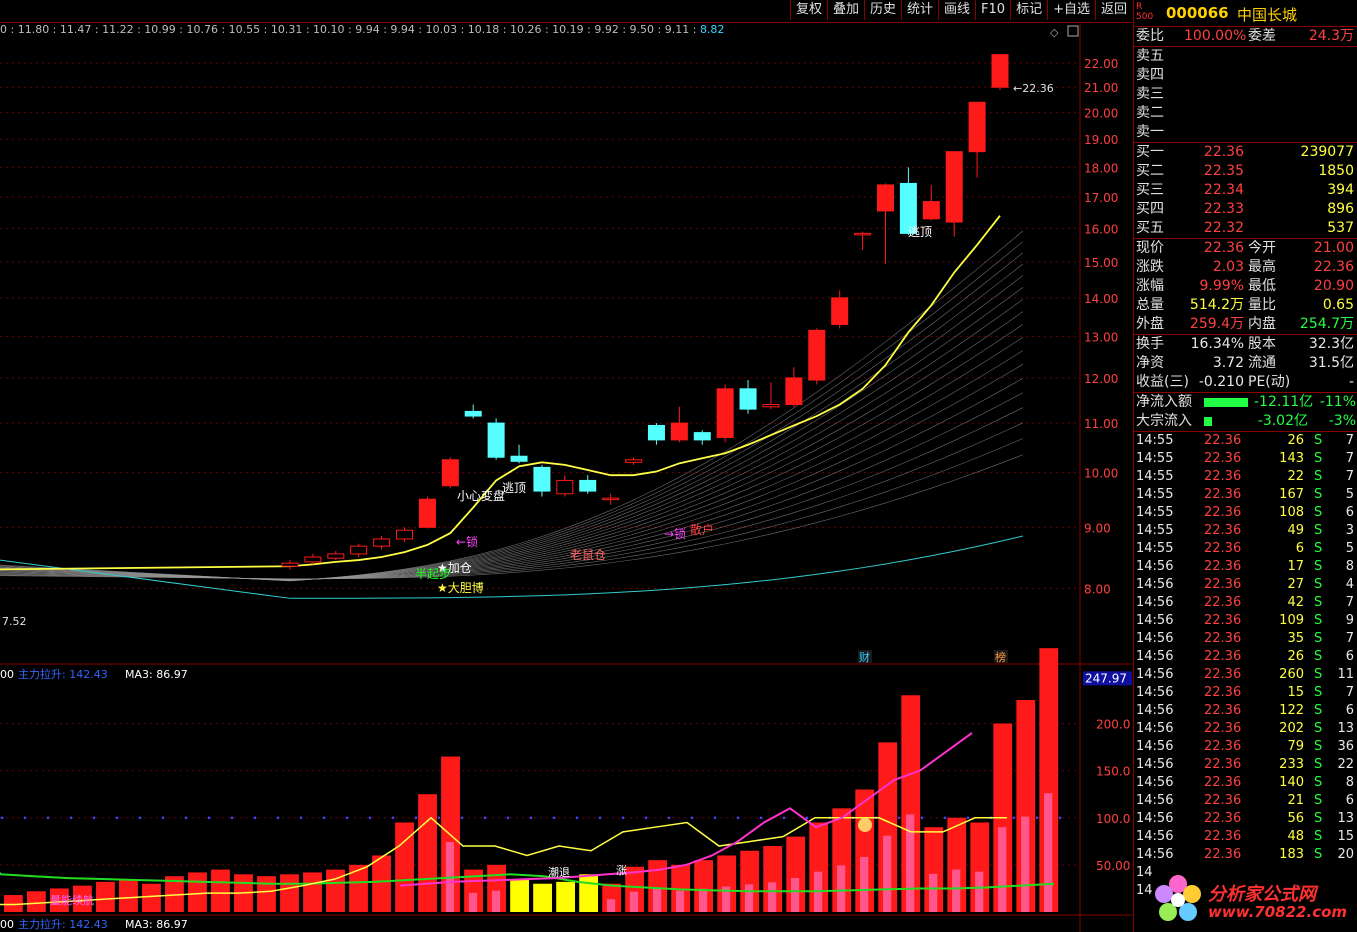 This screenshot has height=932, width=1357. Describe the element at coordinates (808, 10) in the screenshot. I see `toolbar-button-0: 复权` at that location.